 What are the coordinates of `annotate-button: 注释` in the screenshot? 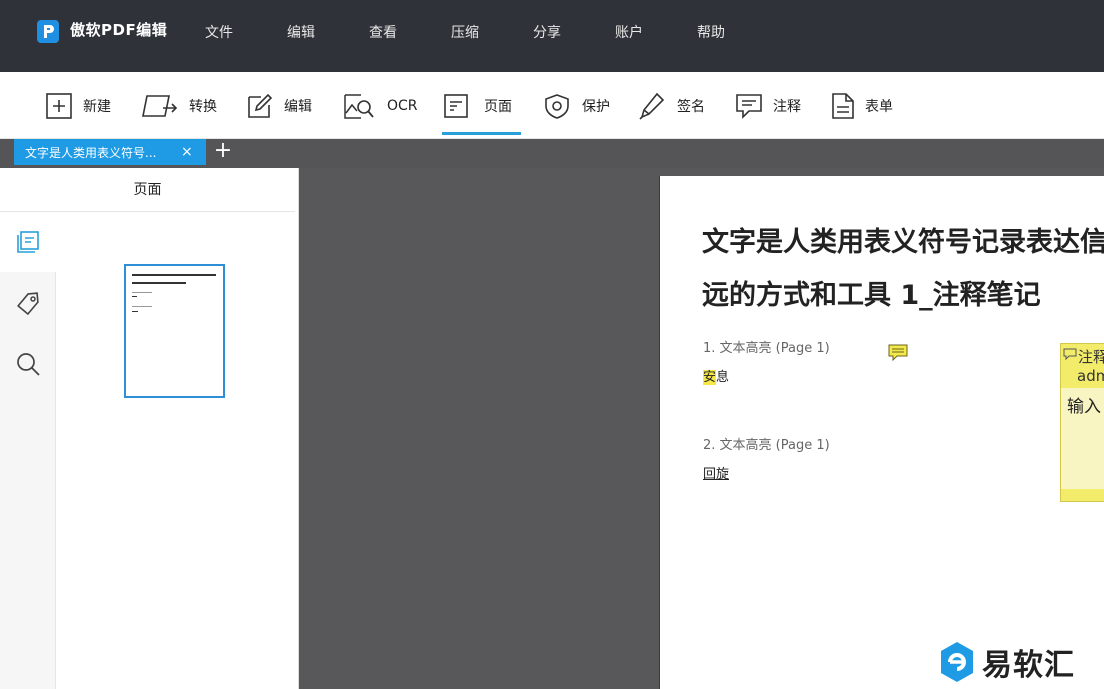 It's located at (768, 105).